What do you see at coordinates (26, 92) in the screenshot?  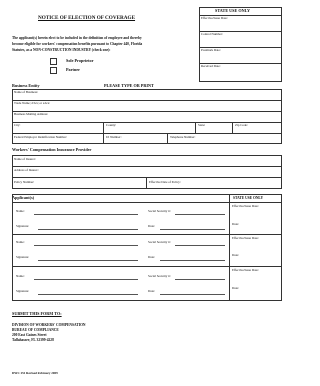 I see `business-name-label: Name of Business:` at bounding box center [26, 92].